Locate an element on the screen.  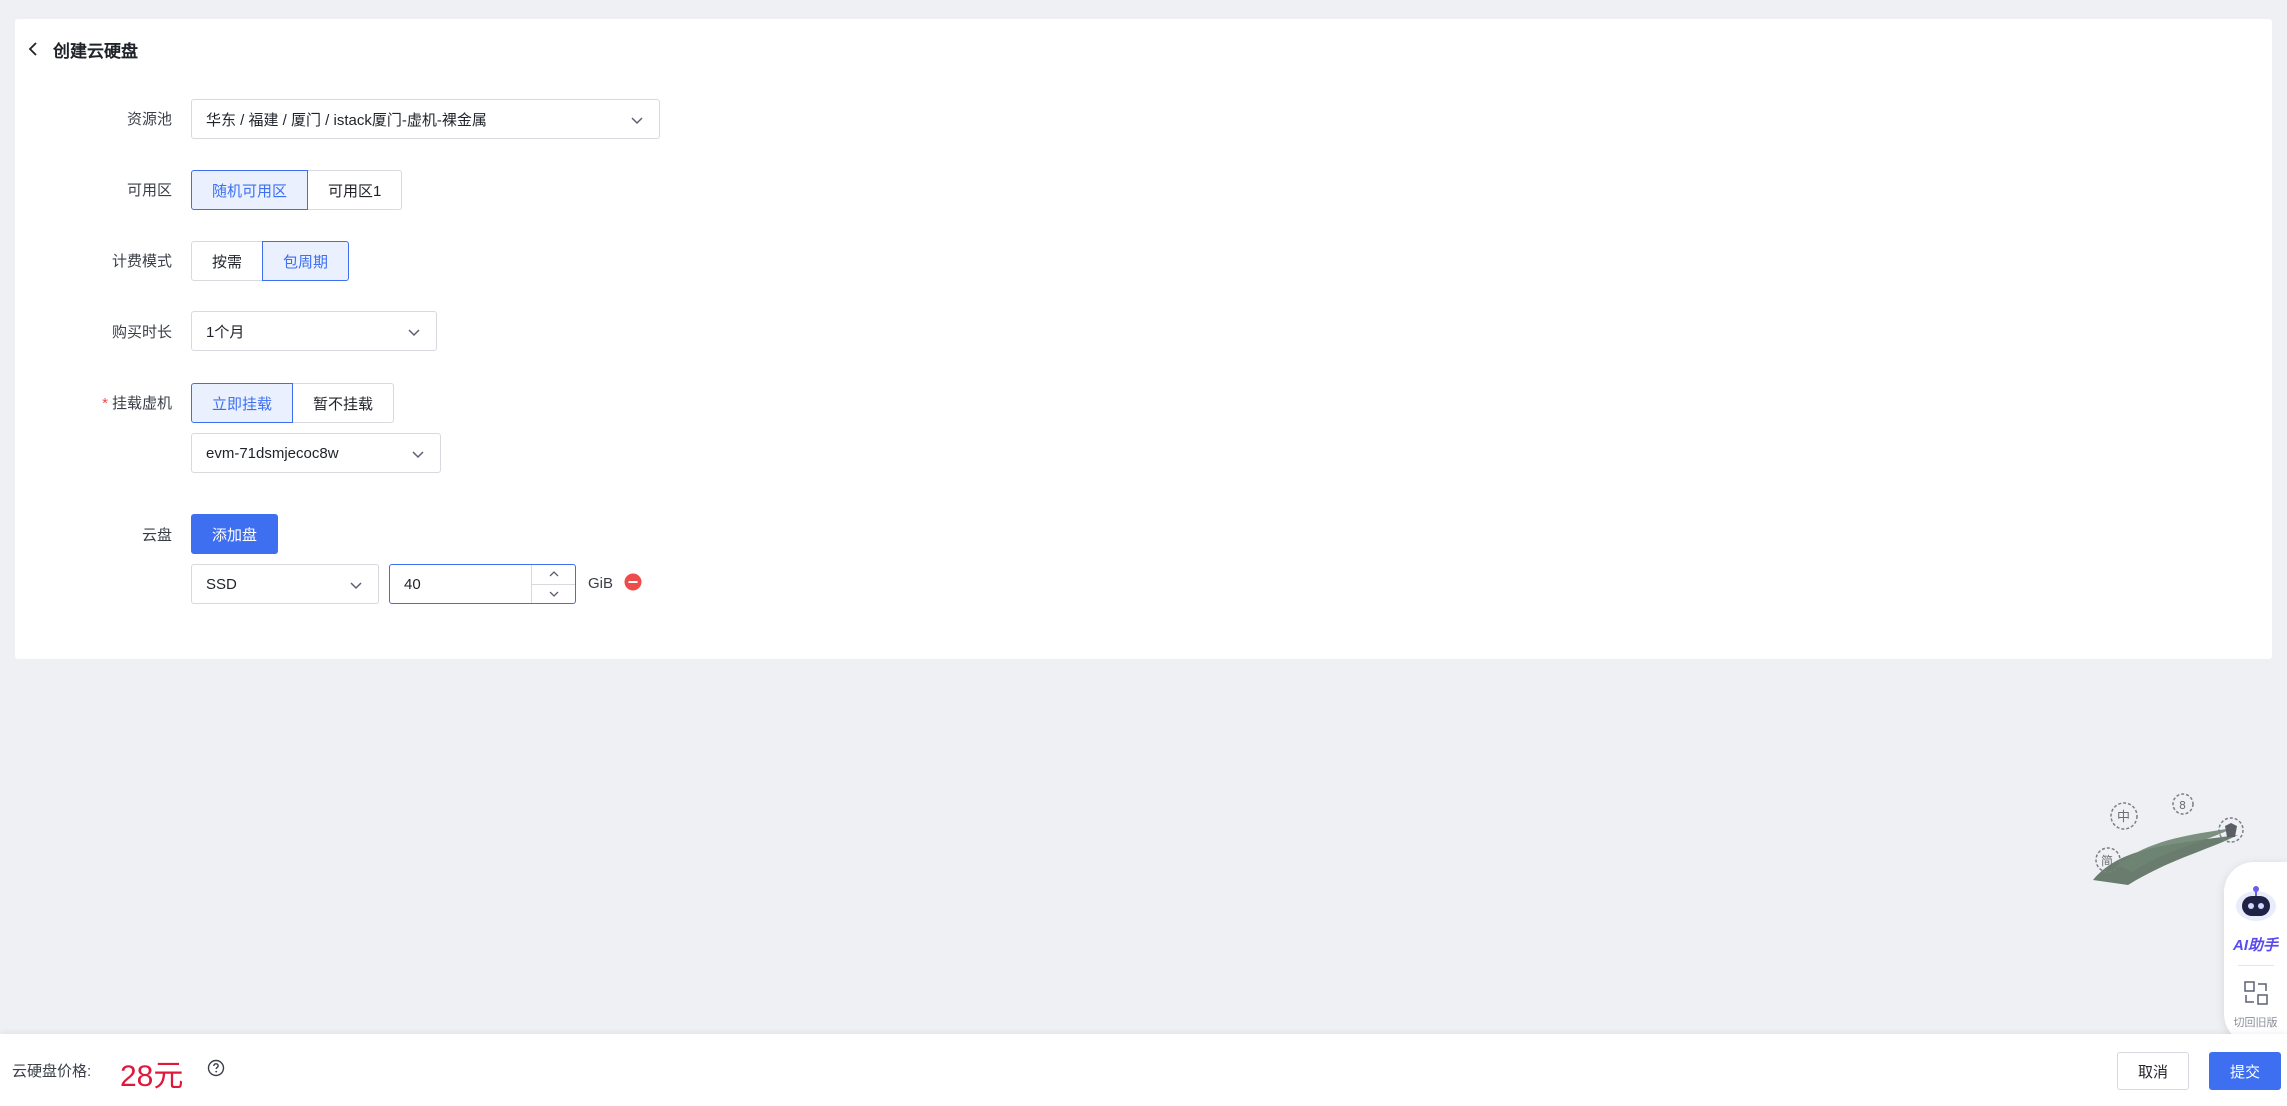
duration-value: 1个月 is located at coordinates (225, 332).